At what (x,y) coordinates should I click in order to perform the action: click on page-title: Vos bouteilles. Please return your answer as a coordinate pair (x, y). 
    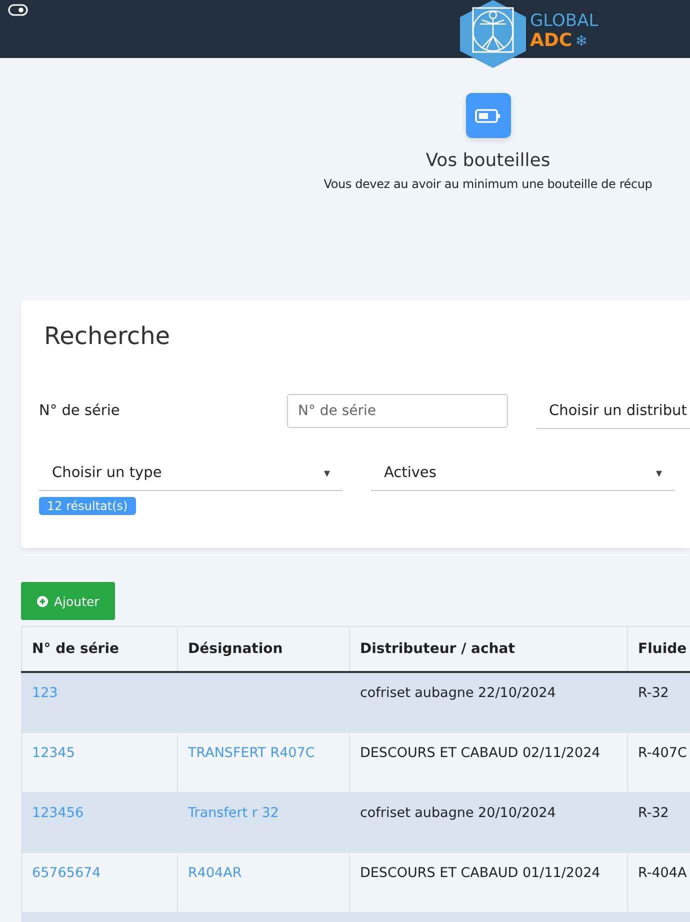
    Looking at the image, I should click on (488, 160).